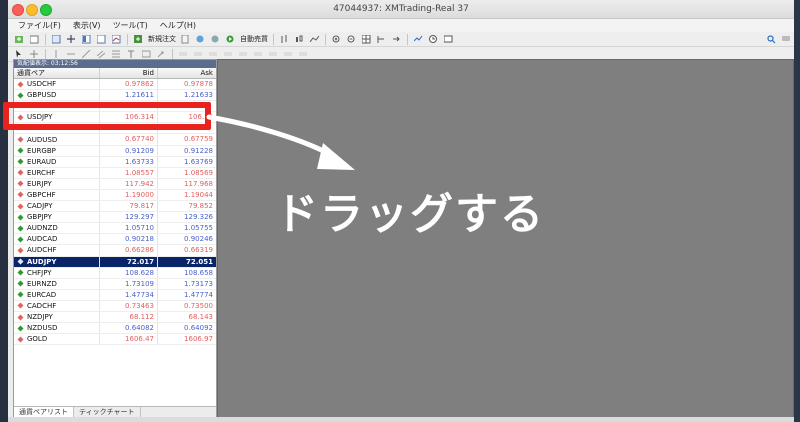  What do you see at coordinates (42, 305) in the screenshot?
I see `symbol-name: CADCHF` at bounding box center [42, 305].